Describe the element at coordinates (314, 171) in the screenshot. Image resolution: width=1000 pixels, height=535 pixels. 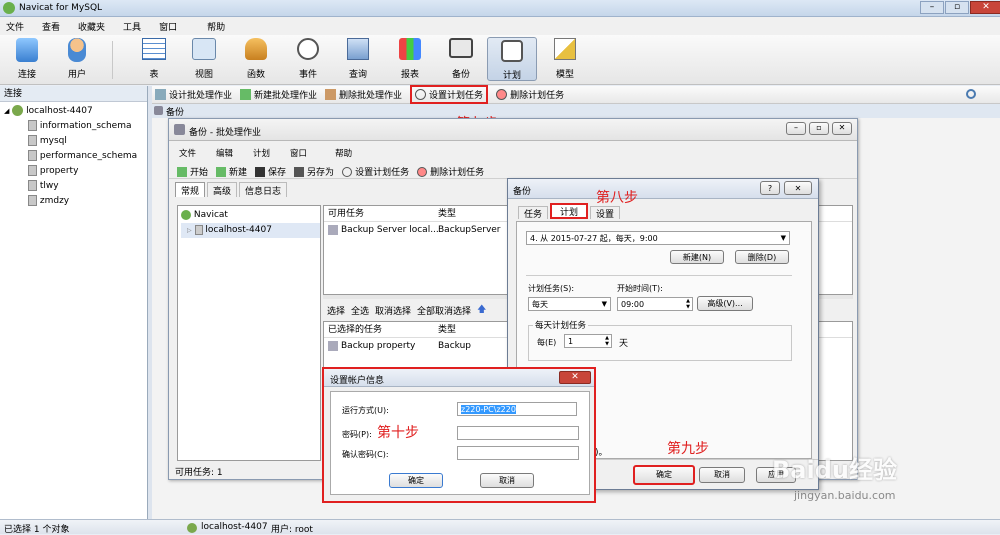
I see `save-as-button: 另存为` at that location.